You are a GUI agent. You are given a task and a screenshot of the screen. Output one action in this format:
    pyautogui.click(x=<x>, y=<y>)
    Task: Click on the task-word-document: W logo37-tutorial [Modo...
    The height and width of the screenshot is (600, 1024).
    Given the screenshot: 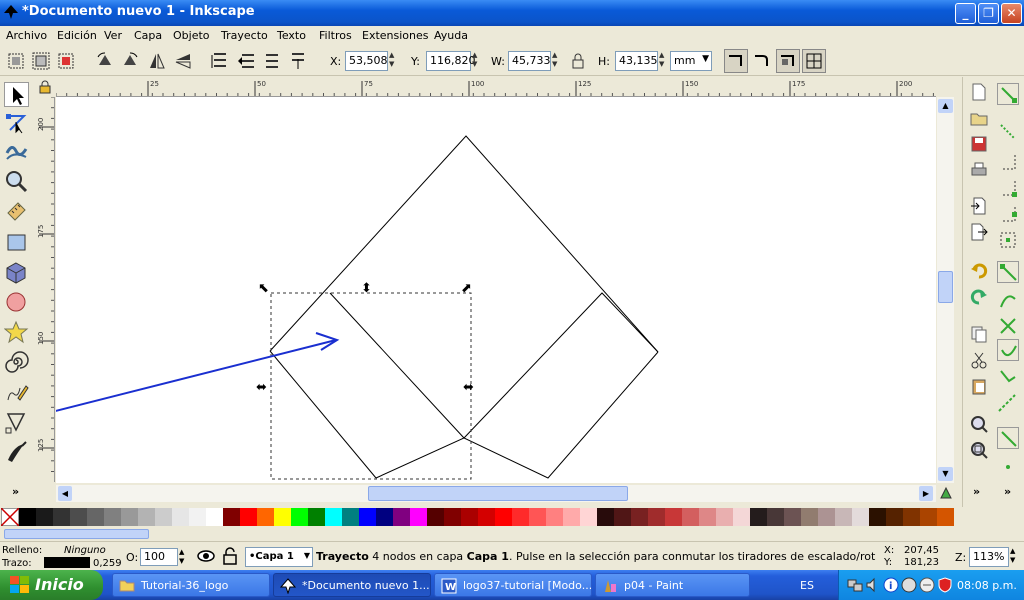 What is the action you would take?
    pyautogui.click(x=513, y=585)
    